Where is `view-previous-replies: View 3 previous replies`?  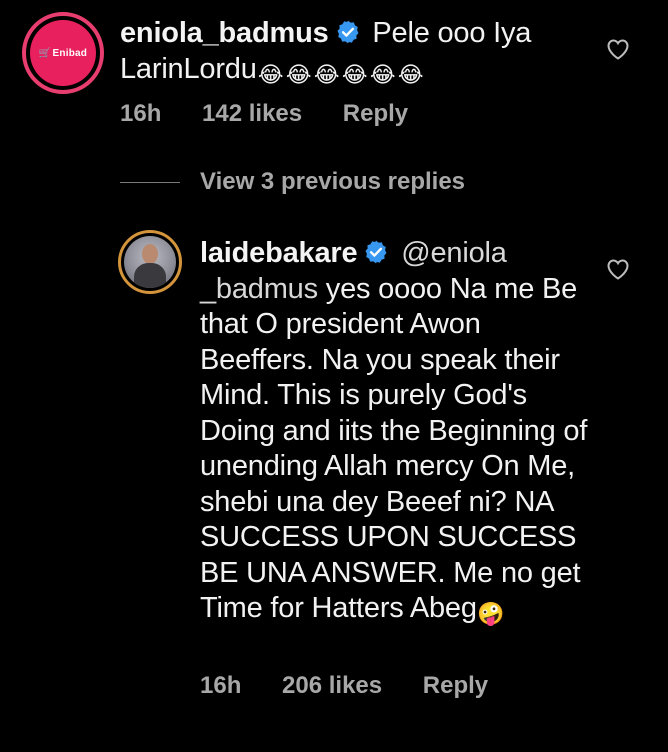 view-previous-replies: View 3 previous replies is located at coordinates (292, 182).